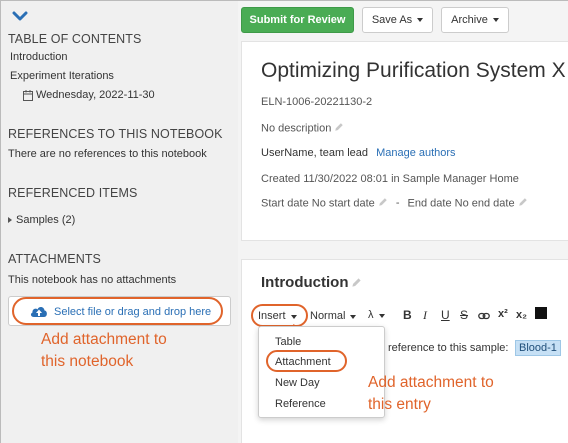 The height and width of the screenshot is (443, 568). What do you see at coordinates (297, 383) in the screenshot?
I see `menu-item-new-day: New Day` at bounding box center [297, 383].